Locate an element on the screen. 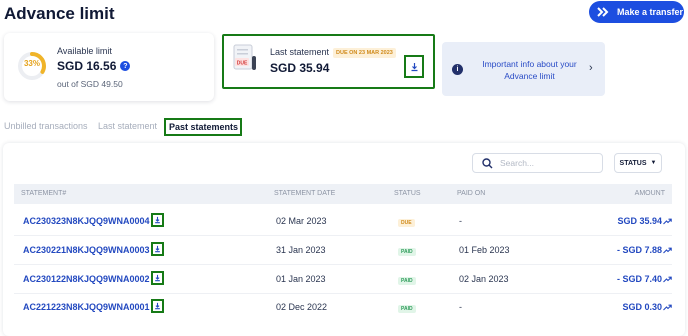 The width and height of the screenshot is (688, 336). header-amount: AMOUNT is located at coordinates (649, 193).